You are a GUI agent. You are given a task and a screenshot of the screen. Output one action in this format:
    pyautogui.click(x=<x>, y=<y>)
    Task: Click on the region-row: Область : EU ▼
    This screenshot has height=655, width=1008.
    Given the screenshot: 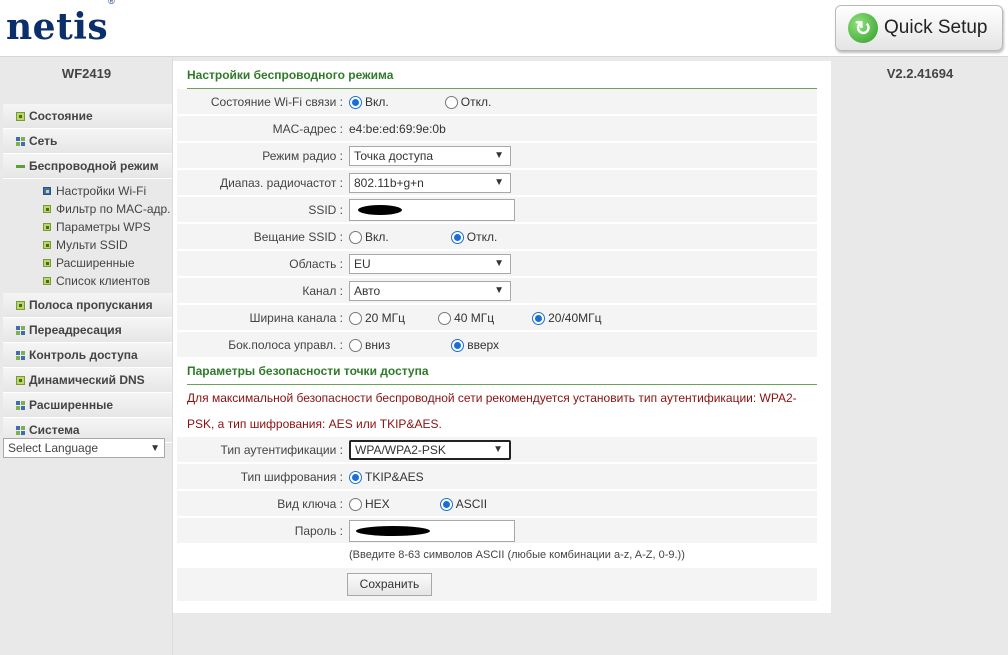 What is the action you would take?
    pyautogui.click(x=497, y=264)
    